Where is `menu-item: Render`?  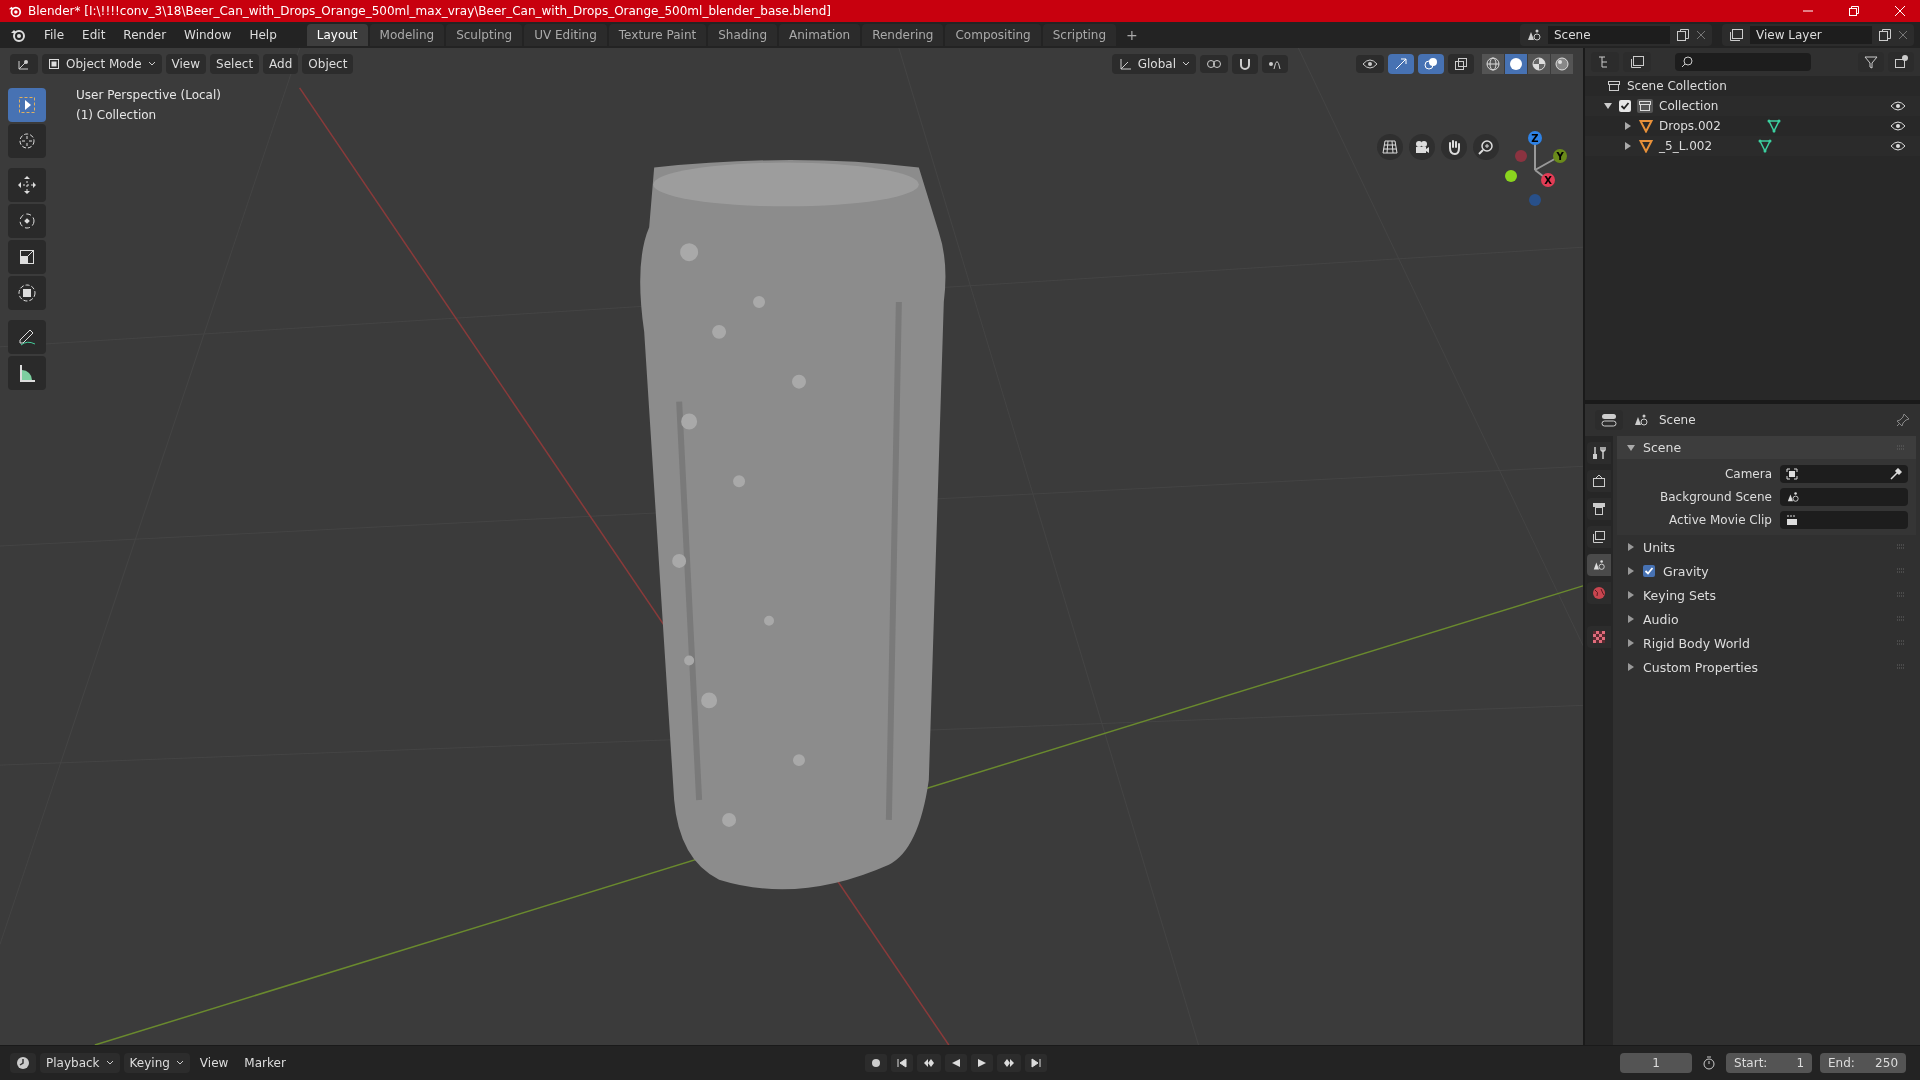
menu-item: Render is located at coordinates (145, 35).